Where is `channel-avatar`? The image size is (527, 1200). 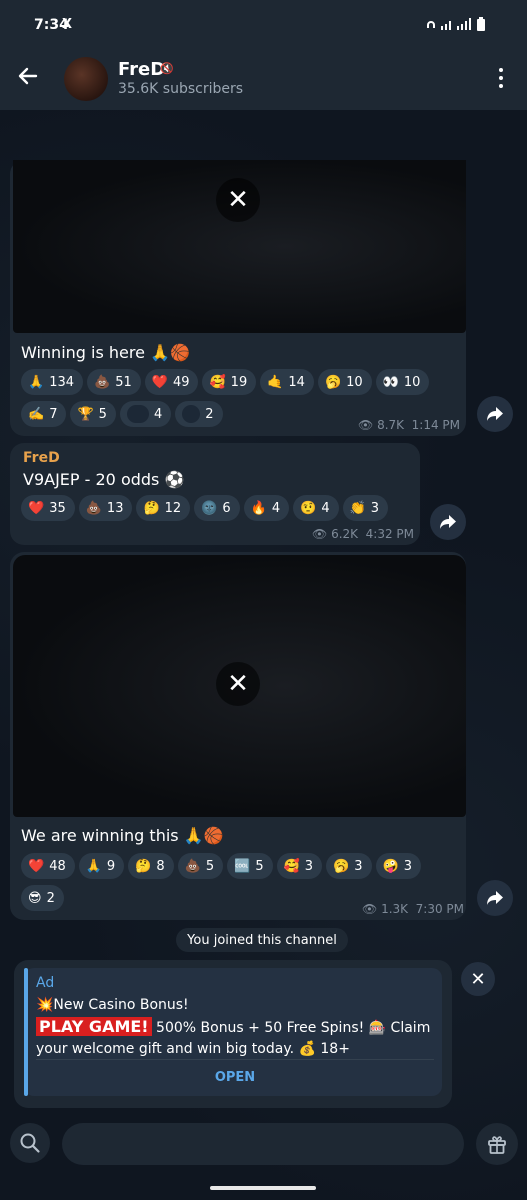 channel-avatar is located at coordinates (86, 79).